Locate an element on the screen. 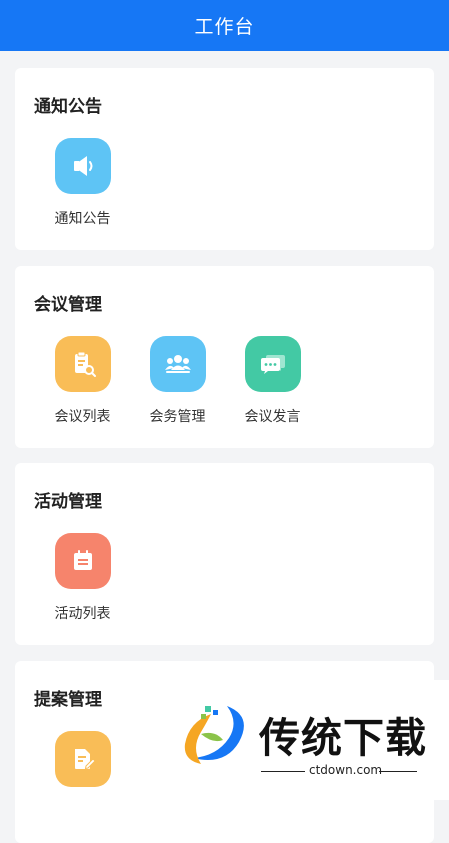  watermark-brand: 传统下载 is located at coordinates (343, 738).